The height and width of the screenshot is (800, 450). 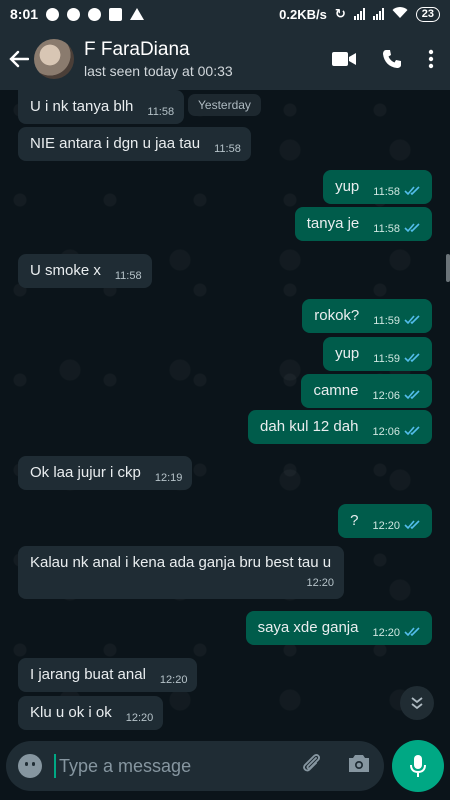 I want to click on contact-info: F FaraDiana last seen today at 00:33, so click(x=158, y=59).